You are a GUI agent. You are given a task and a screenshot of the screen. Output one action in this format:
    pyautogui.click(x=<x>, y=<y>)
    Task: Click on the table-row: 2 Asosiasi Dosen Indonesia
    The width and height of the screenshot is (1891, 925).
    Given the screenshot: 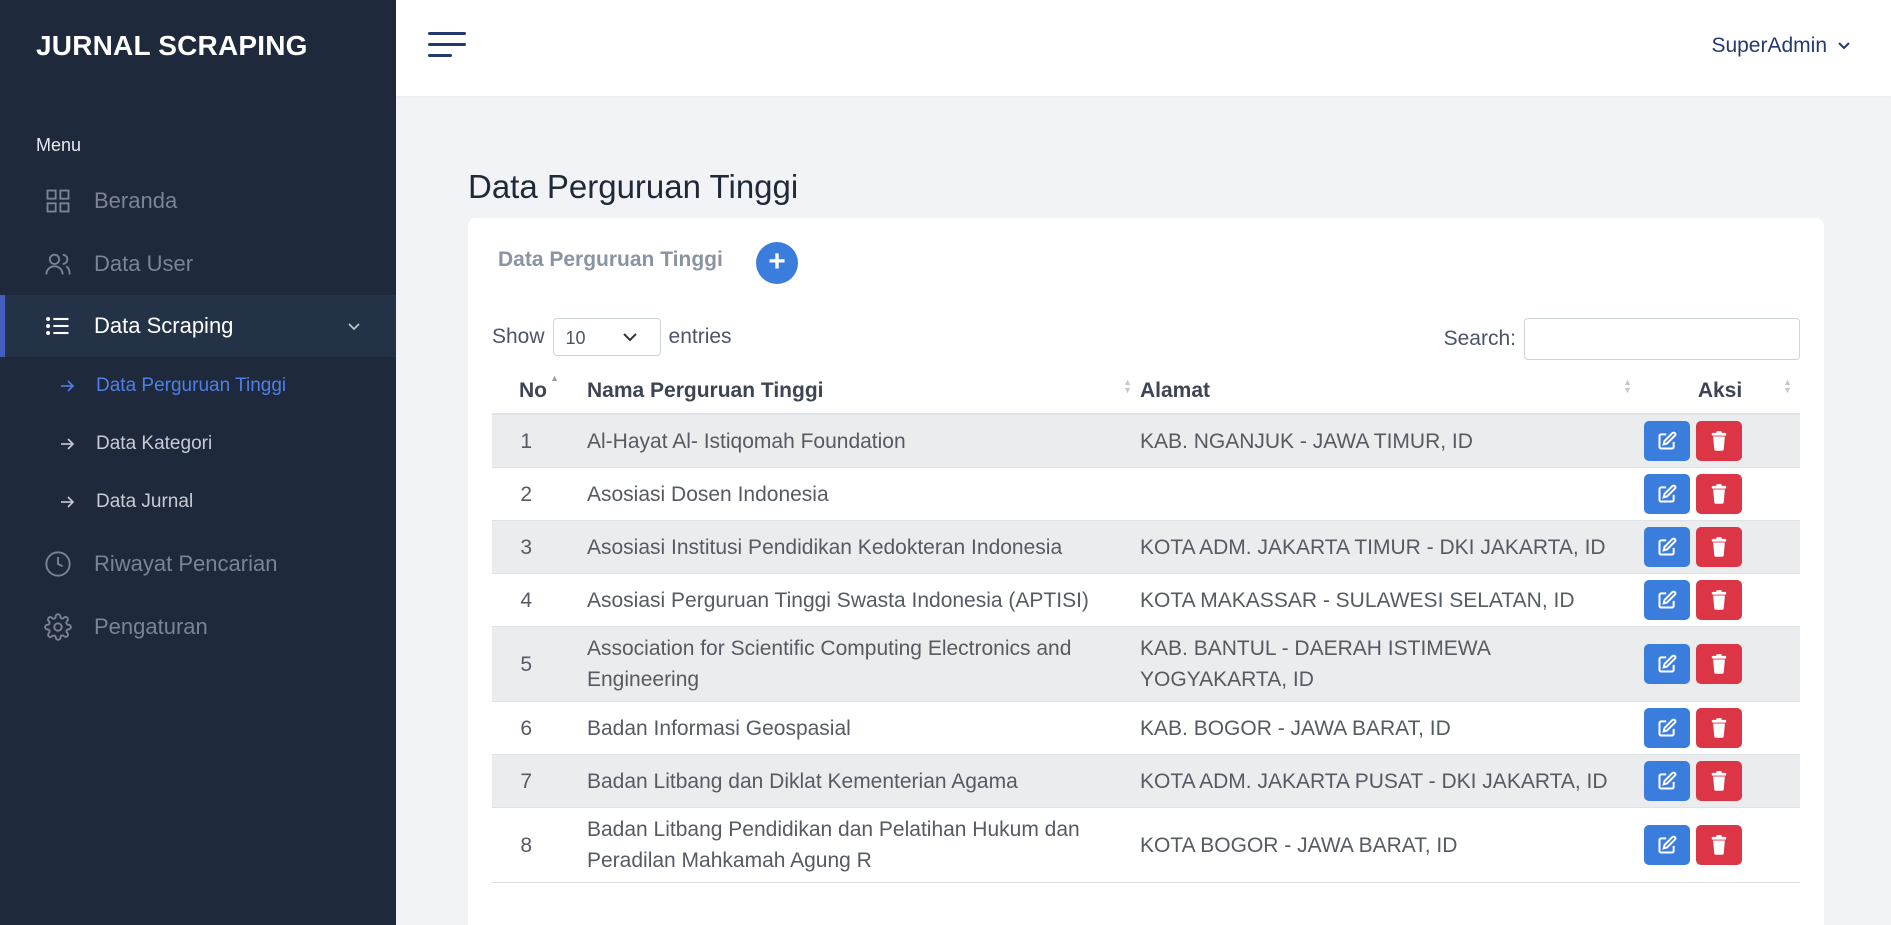 What is the action you would take?
    pyautogui.click(x=1146, y=494)
    